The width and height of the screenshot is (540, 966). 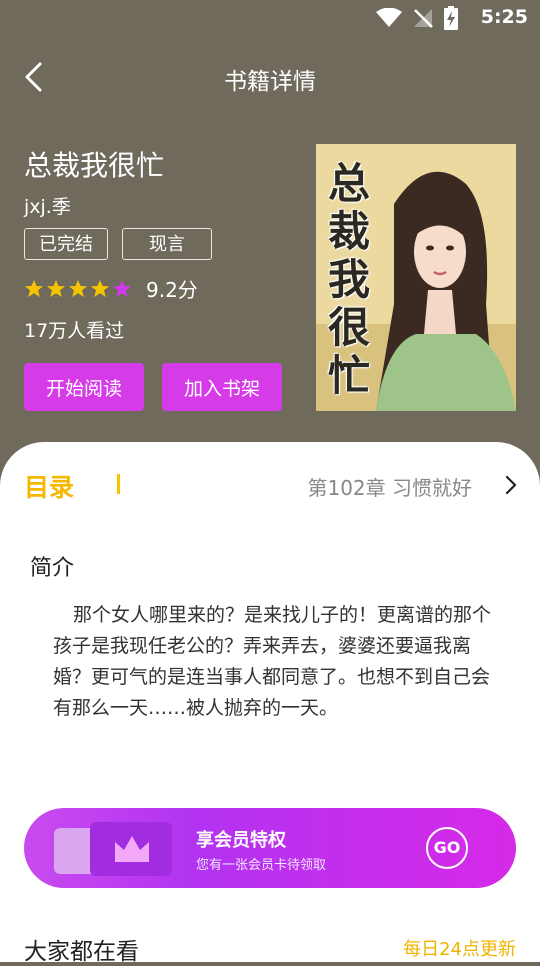 I want to click on vip-banner: 享会员特权 您有一张会员卡待领取 GO, so click(x=270, y=848).